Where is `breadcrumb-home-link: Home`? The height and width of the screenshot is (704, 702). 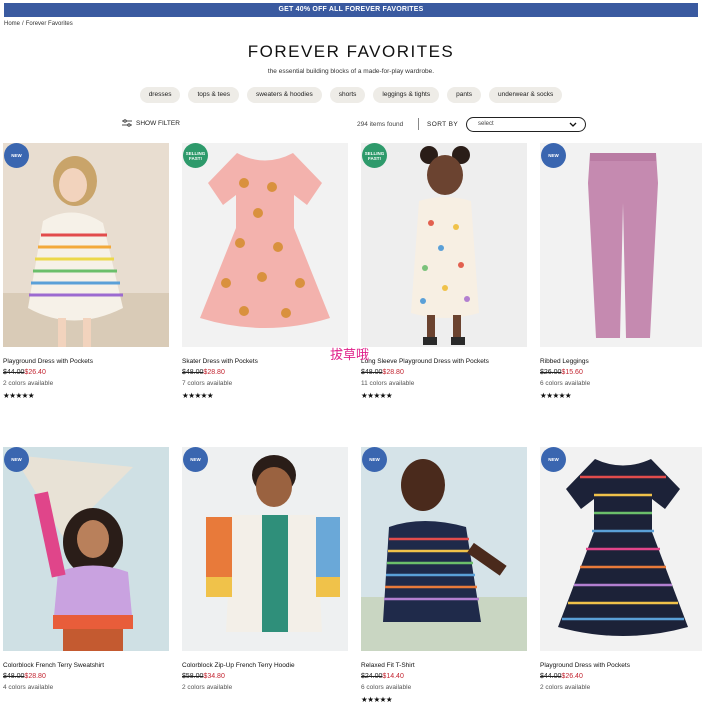
breadcrumb-home-link: Home is located at coordinates (12, 24).